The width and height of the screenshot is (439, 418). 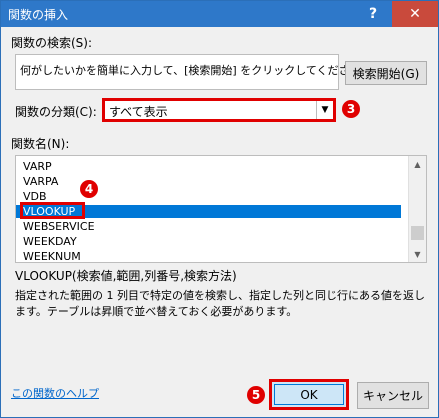 I want to click on scroll-up-icon: ▲, so click(x=417, y=164).